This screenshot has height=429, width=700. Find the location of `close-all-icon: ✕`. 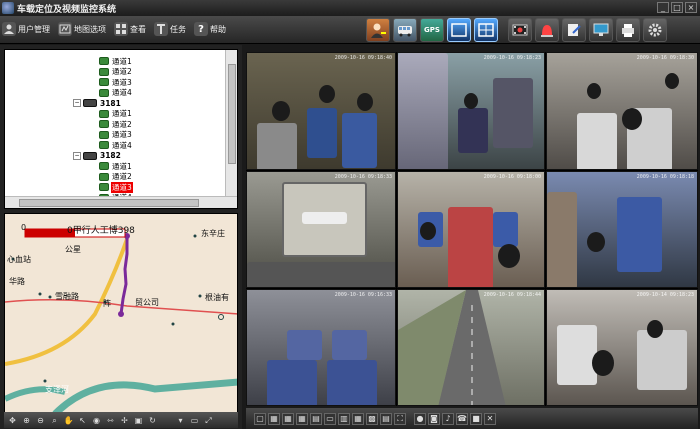

close-all-icon: ✕ is located at coordinates (490, 418).